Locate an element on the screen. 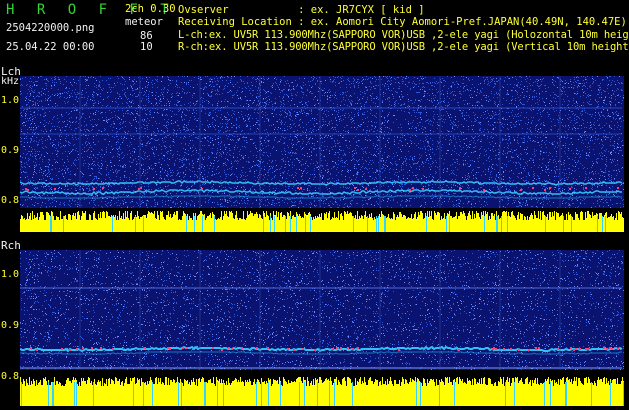 The width and height of the screenshot is (629, 410). rch-label: Rch is located at coordinates (11, 245).